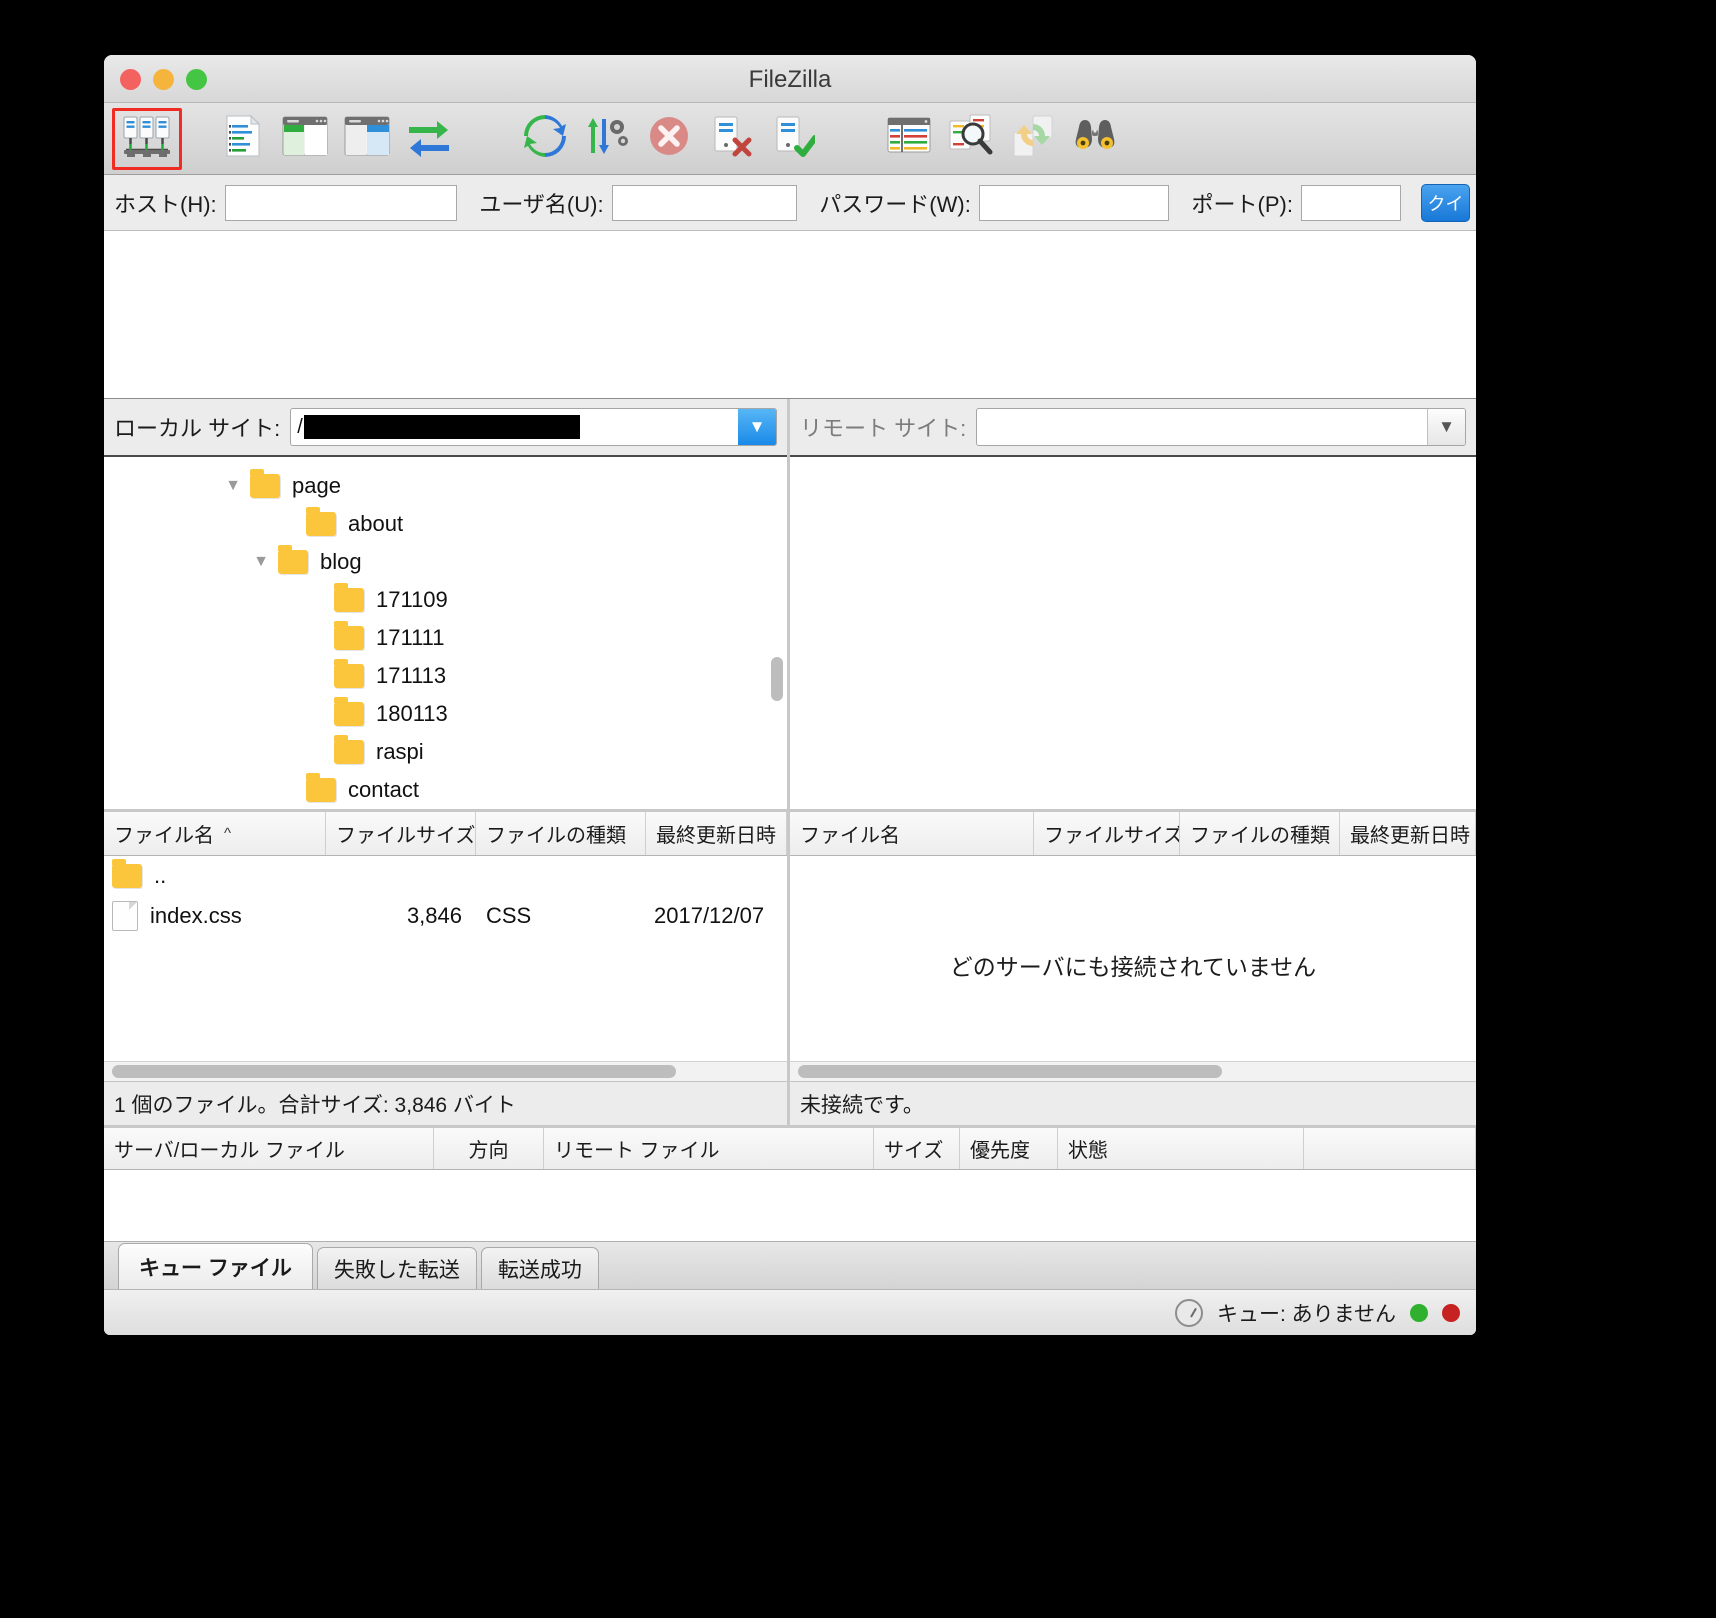  What do you see at coordinates (1010, 1071) in the screenshot?
I see `remote-file-list-hscrollbar-thumb` at bounding box center [1010, 1071].